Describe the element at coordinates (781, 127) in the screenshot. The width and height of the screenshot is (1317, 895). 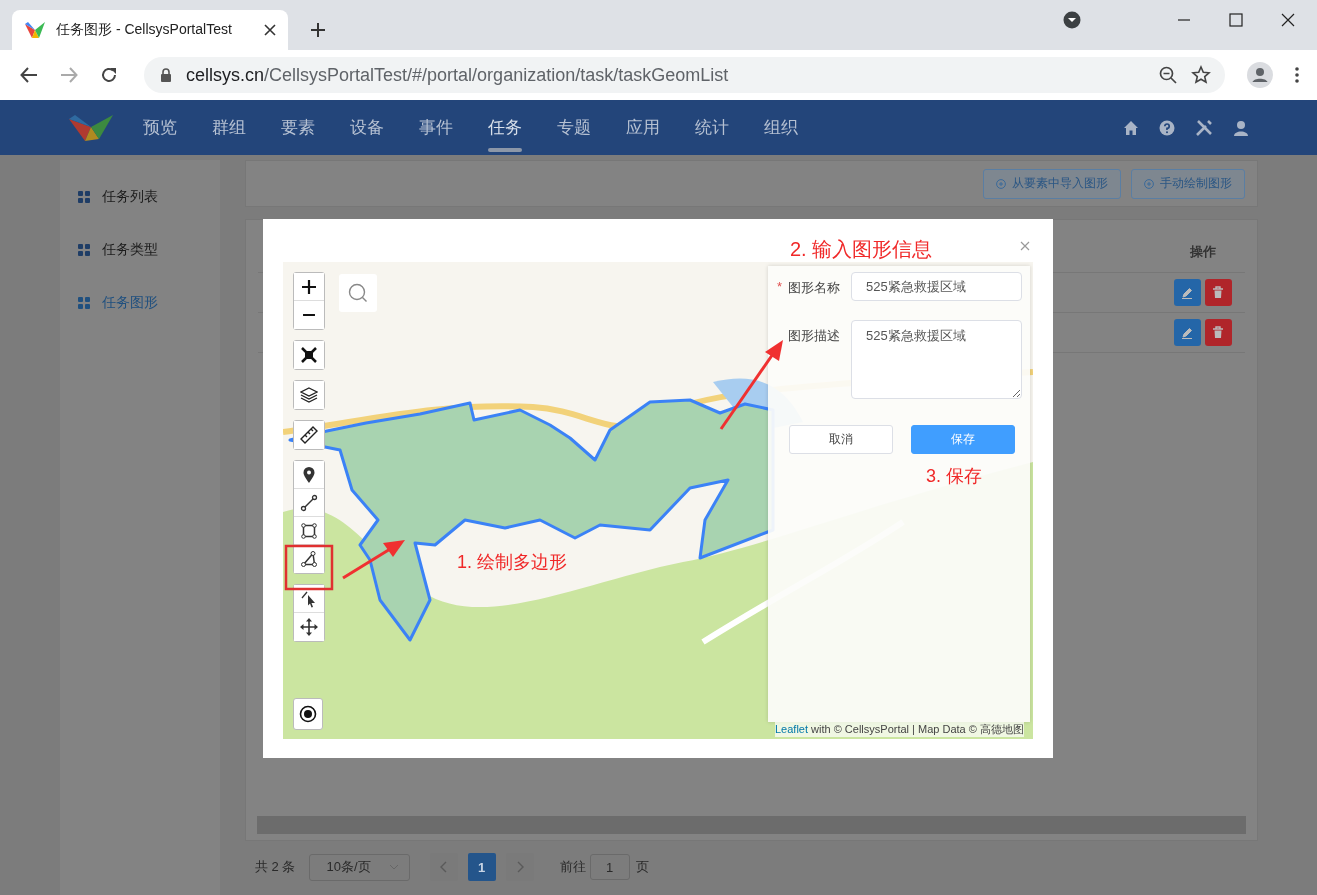
I see `nav-tab: 组织` at that location.